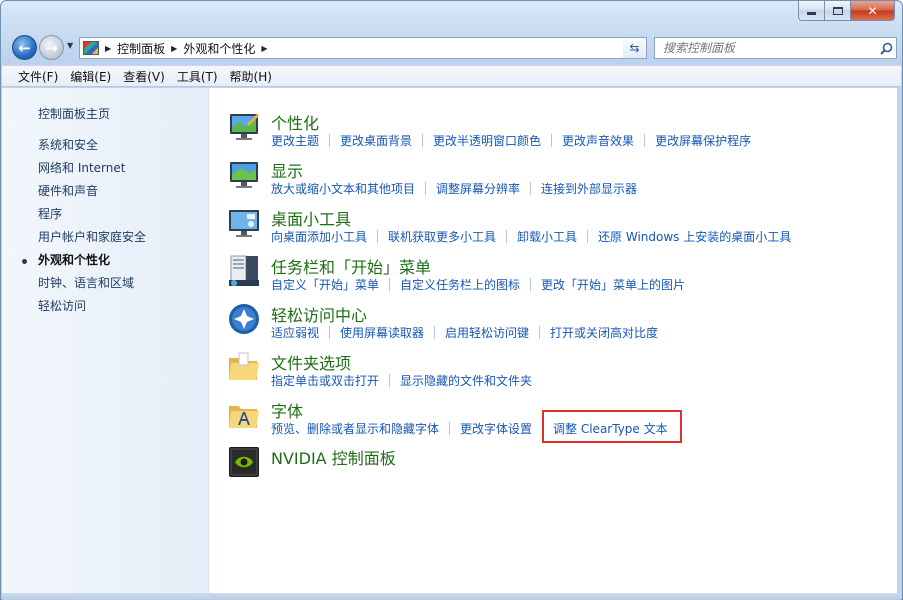  What do you see at coordinates (478, 188) in the screenshot?
I see `link-resolution: 调整屏幕分辨率` at bounding box center [478, 188].